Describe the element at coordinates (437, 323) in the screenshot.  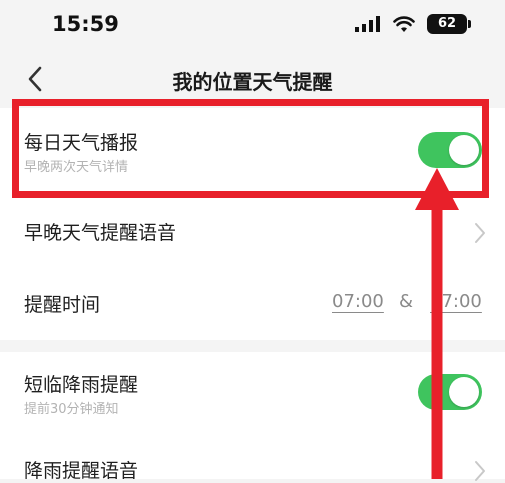
I see `arrow-up-icon` at that location.